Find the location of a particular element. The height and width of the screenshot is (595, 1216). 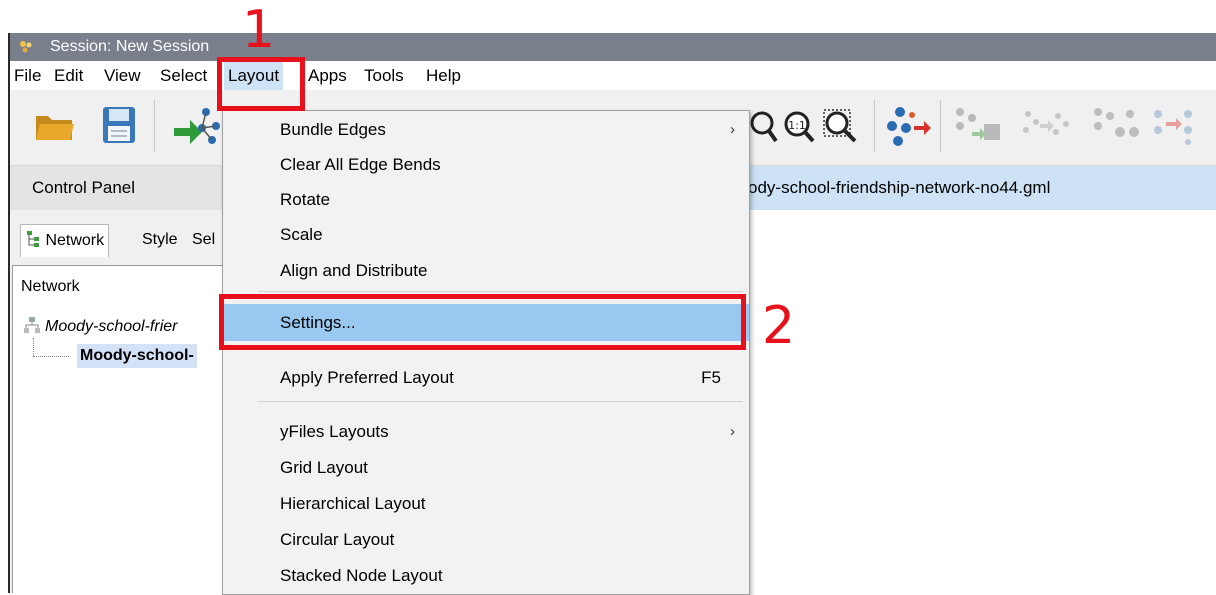

menu-item-apply-preferred-layout: Apply Preferred Layout F5 is located at coordinates (486, 377).